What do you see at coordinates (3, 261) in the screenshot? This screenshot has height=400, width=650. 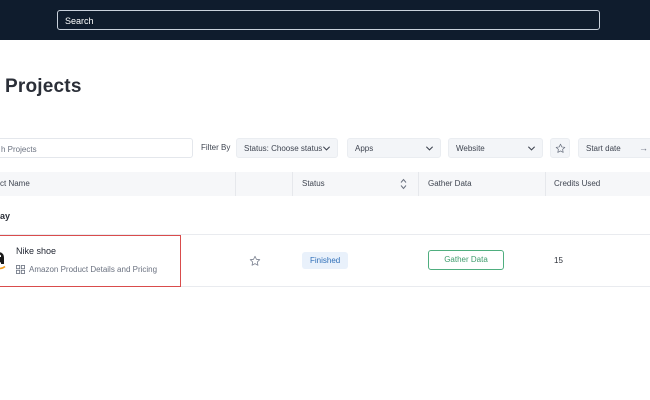 I see `amazon-logo` at bounding box center [3, 261].